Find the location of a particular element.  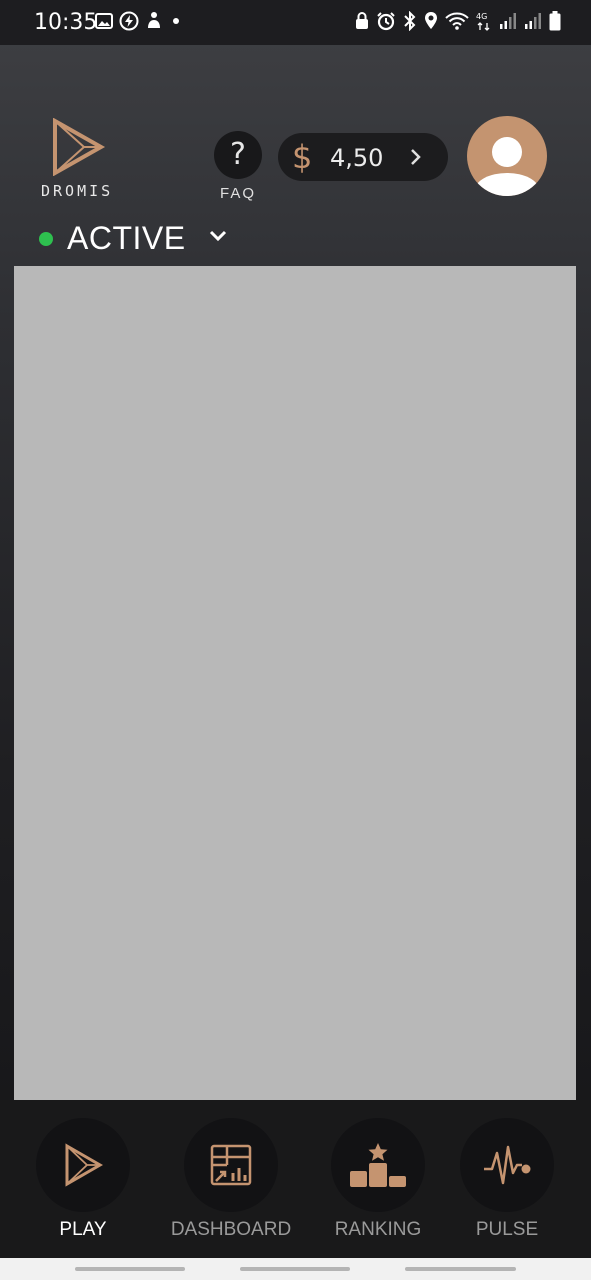

bluetooth-icon is located at coordinates (410, 21).